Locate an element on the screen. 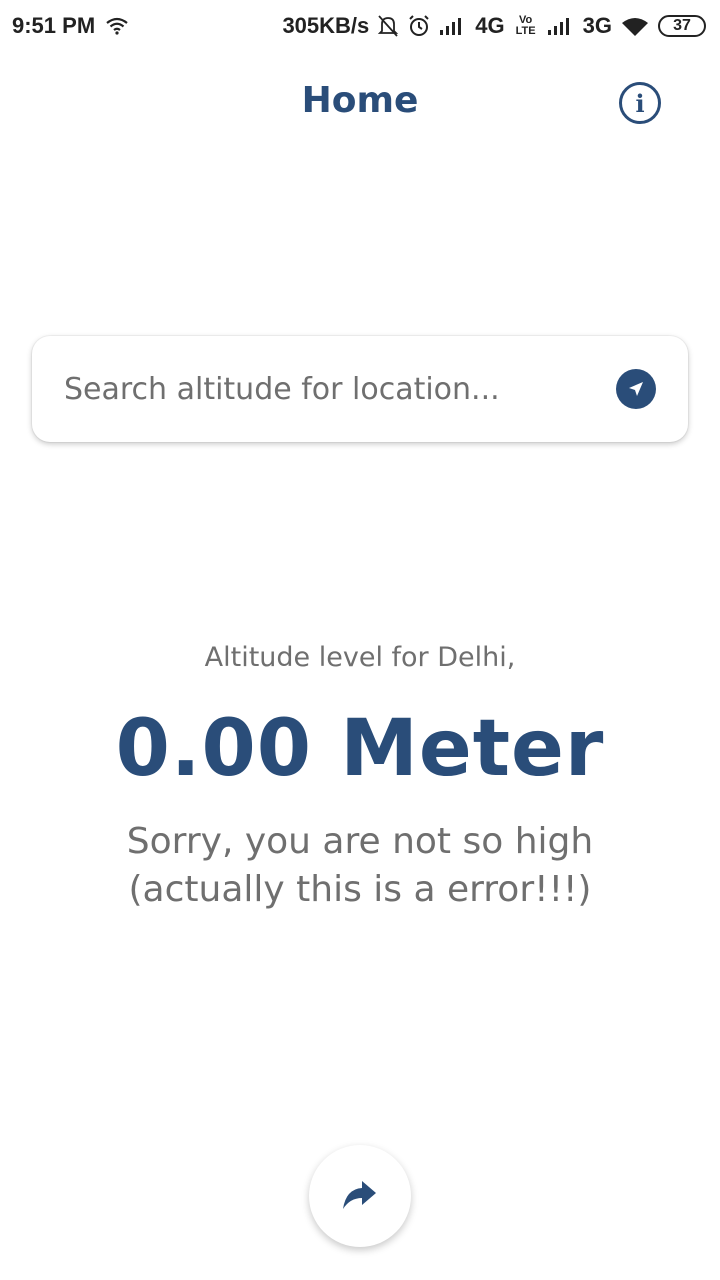 The width and height of the screenshot is (720, 1280). navigation-arrow-icon is located at coordinates (636, 389).